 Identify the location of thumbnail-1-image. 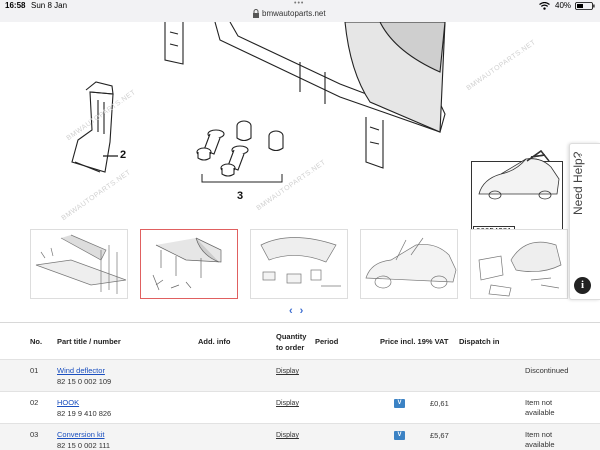
(81, 264).